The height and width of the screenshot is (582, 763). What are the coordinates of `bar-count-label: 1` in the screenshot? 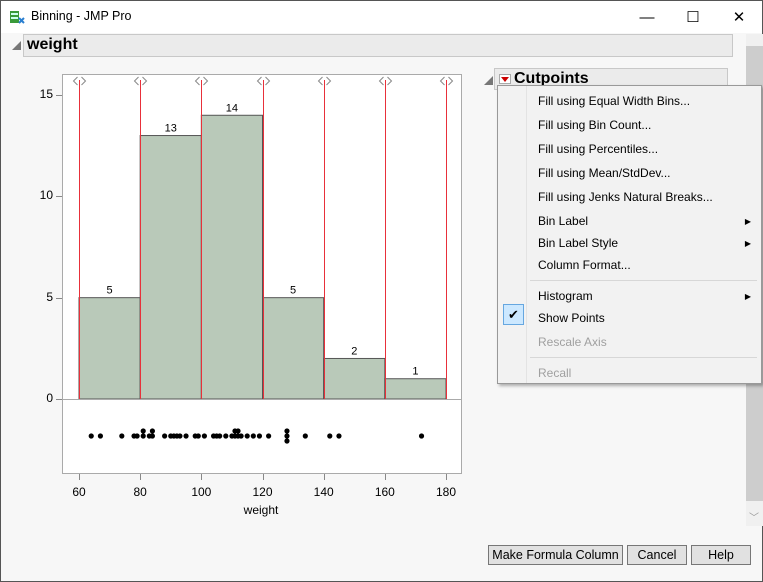 It's located at (415, 372).